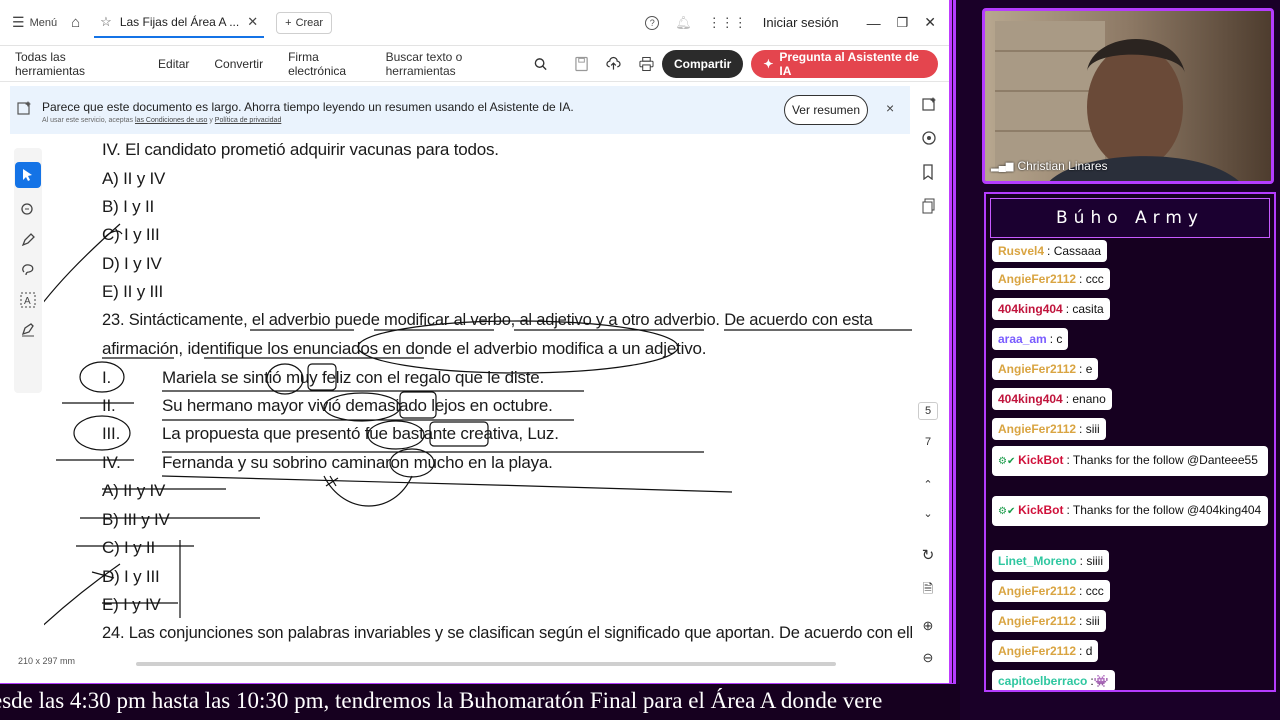 The width and height of the screenshot is (1280, 720). Describe the element at coordinates (1091, 279) in the screenshot. I see `chat-text: : ccc` at that location.